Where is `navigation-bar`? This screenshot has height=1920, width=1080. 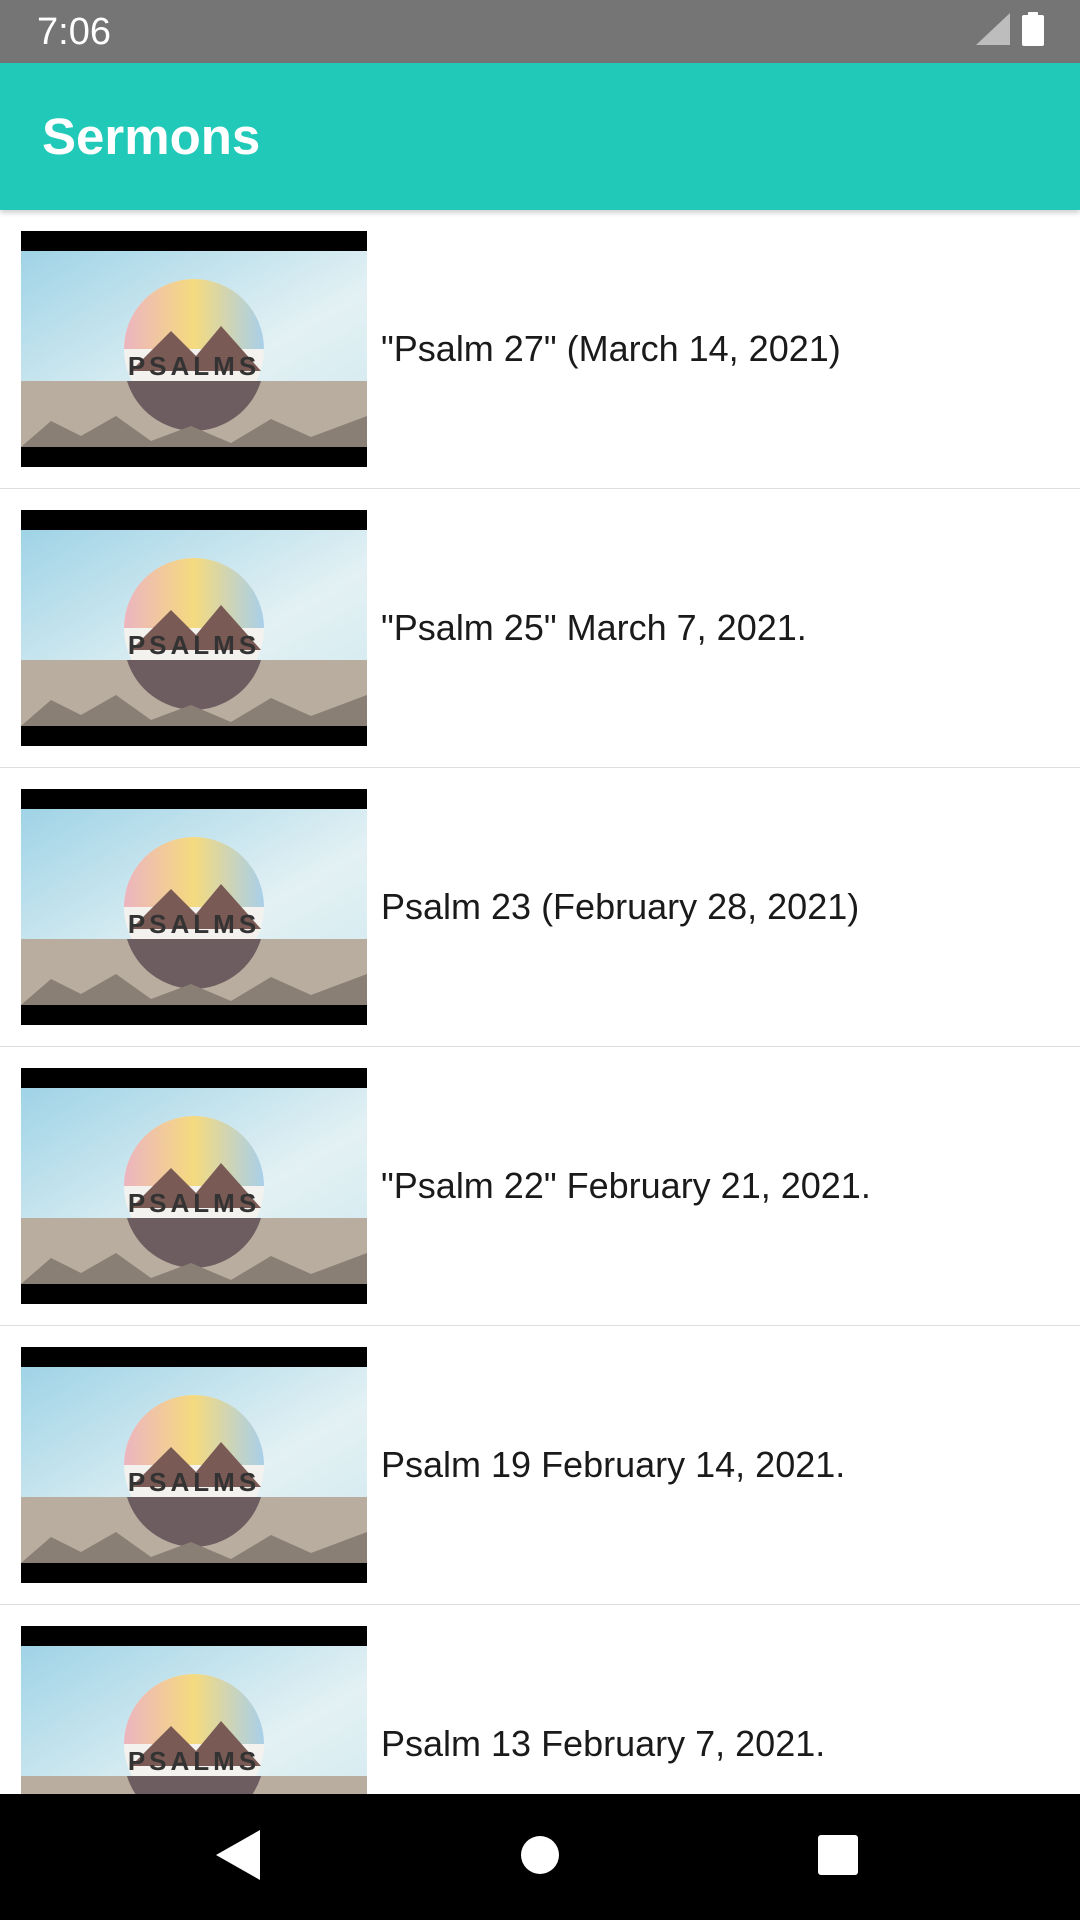
navigation-bar is located at coordinates (540, 1857).